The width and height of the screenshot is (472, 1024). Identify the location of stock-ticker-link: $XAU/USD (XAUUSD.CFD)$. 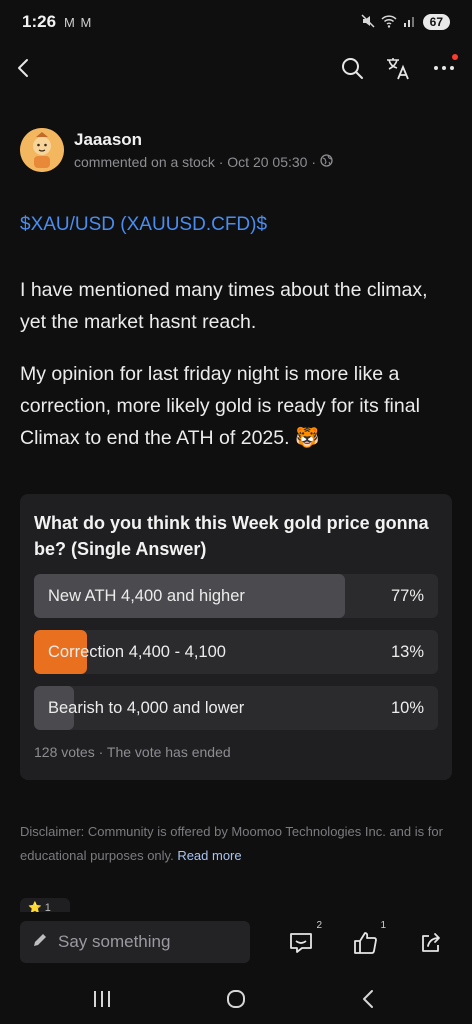
(143, 225).